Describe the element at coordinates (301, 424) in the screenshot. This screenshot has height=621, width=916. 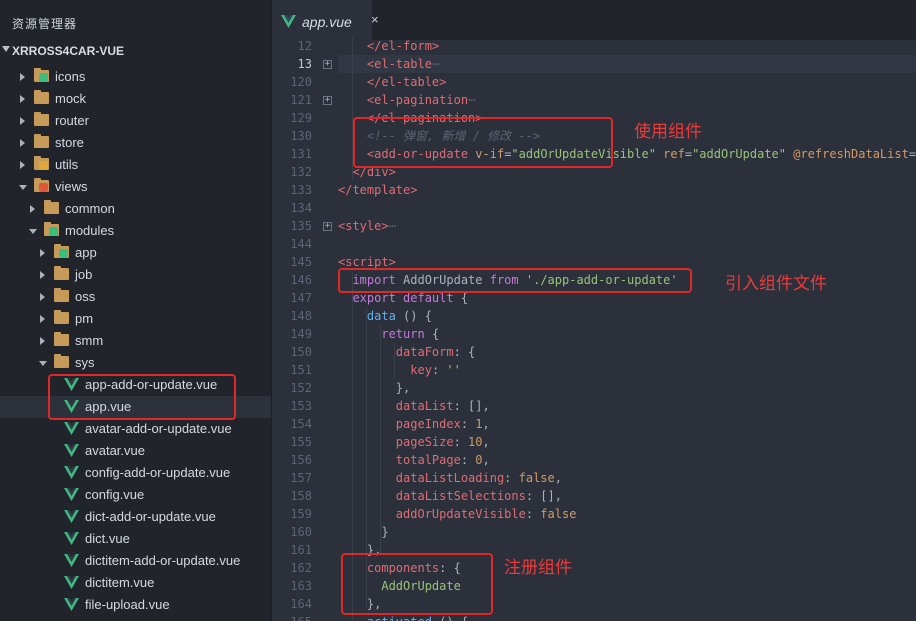
I see `line-number: 154` at that location.